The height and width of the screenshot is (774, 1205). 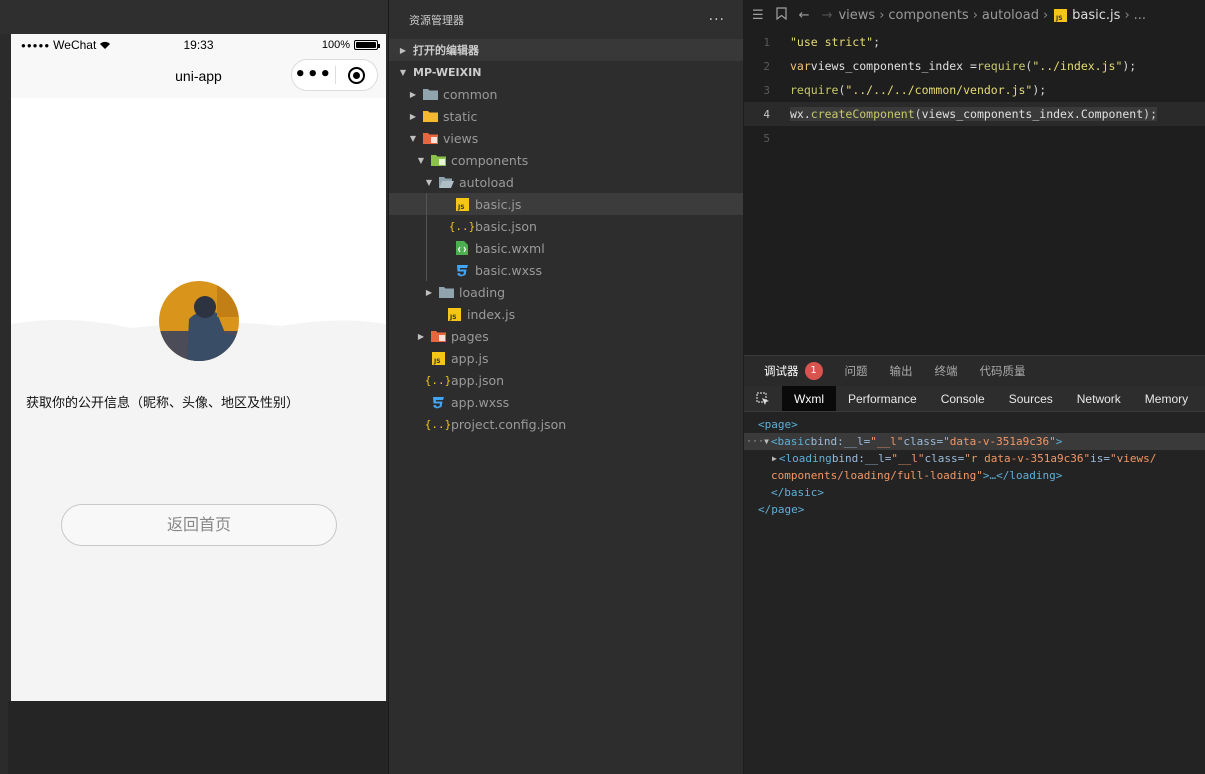 I want to click on js-file-icon: JS, so click(x=462, y=204).